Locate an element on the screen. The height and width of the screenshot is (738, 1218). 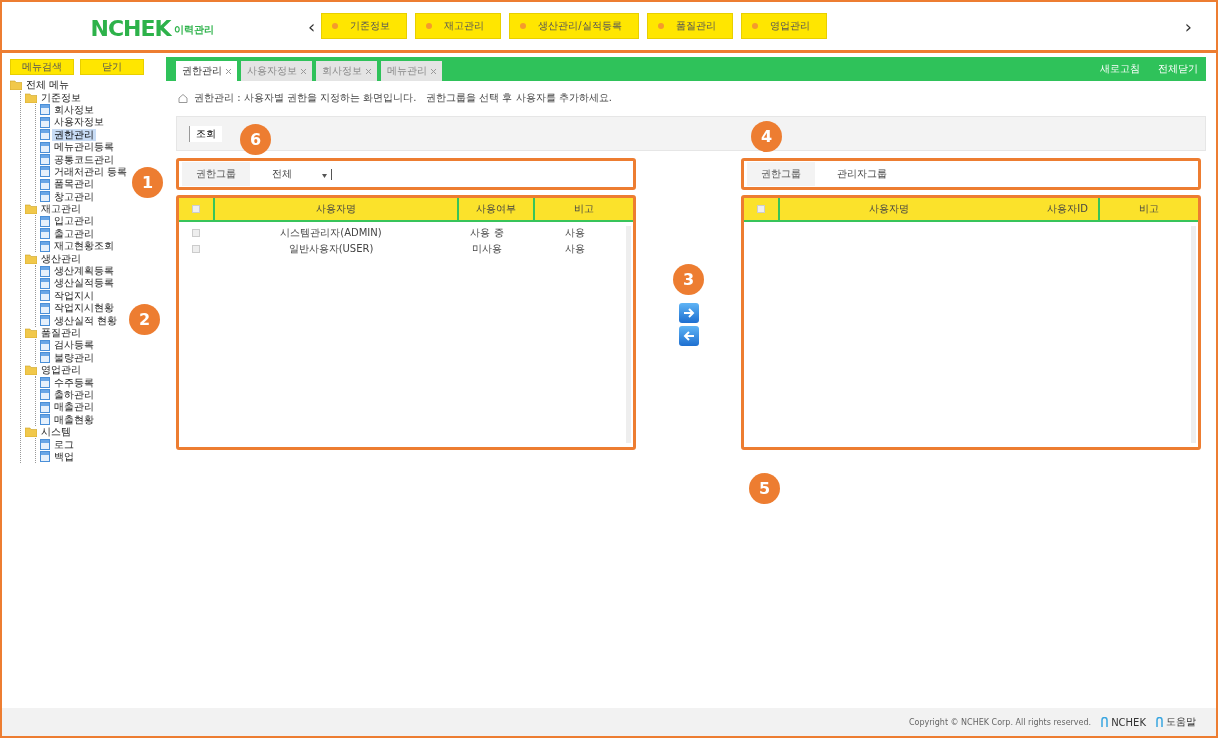
step-number-badge: 1 is located at coordinates (147, 182).